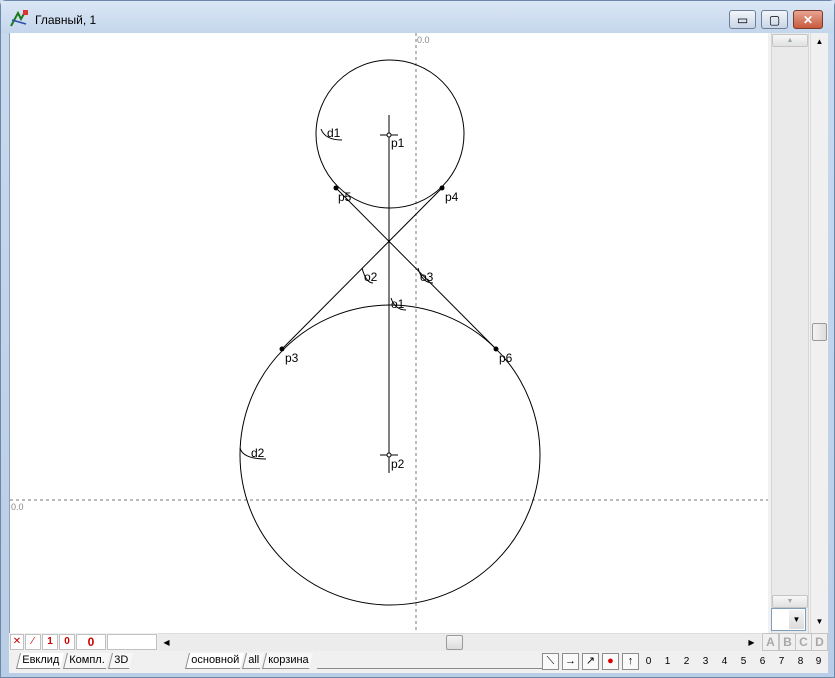  I want to click on horizontal-scrollbar: ◀ ▶, so click(459, 642).